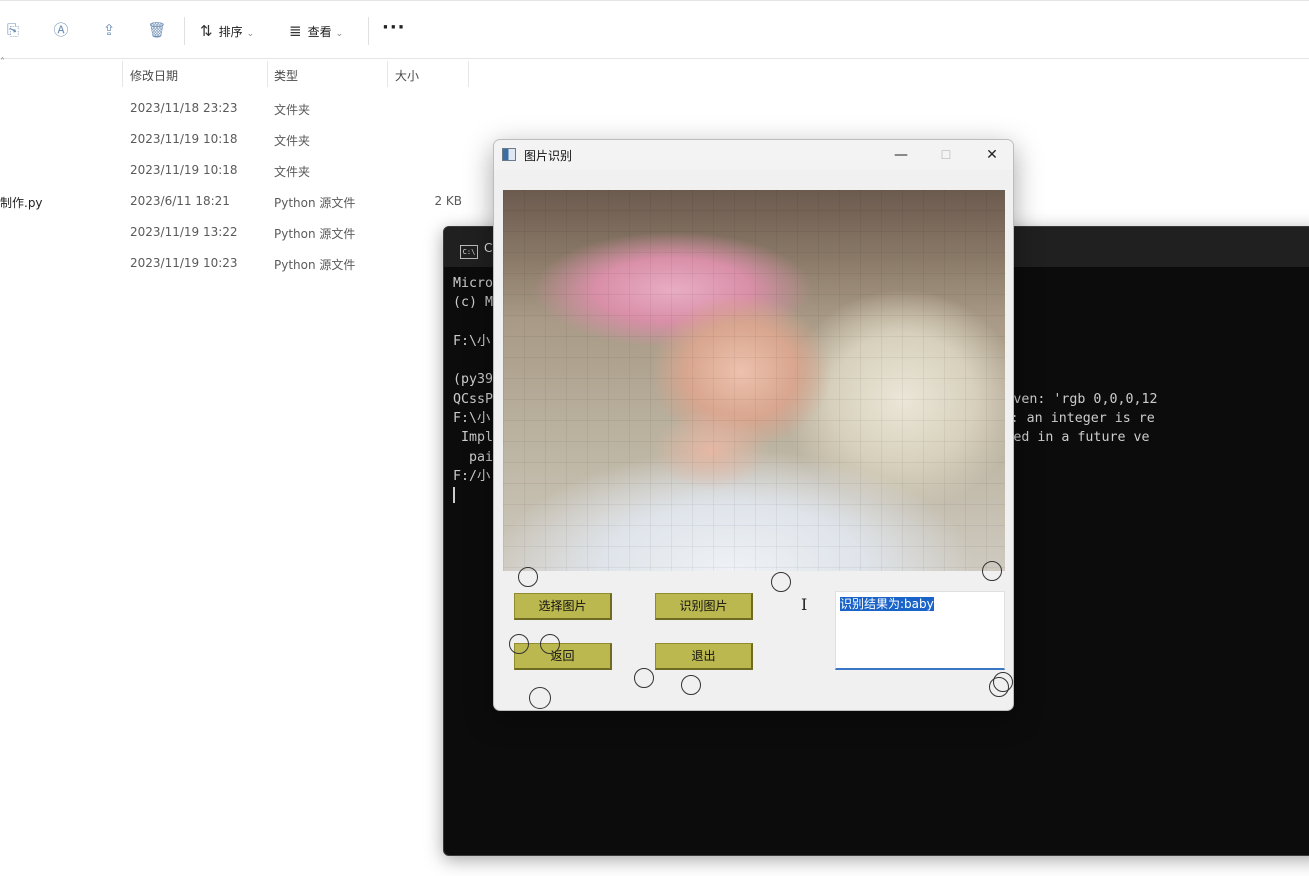  I want to click on file-modified: 2023/6/11 18:21, so click(180, 201).